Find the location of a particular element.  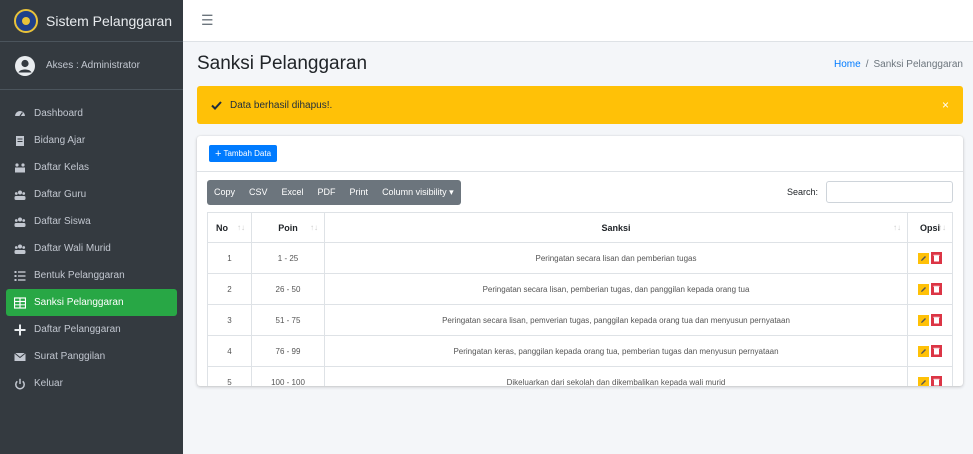

cell-no: 3 is located at coordinates (229, 320).